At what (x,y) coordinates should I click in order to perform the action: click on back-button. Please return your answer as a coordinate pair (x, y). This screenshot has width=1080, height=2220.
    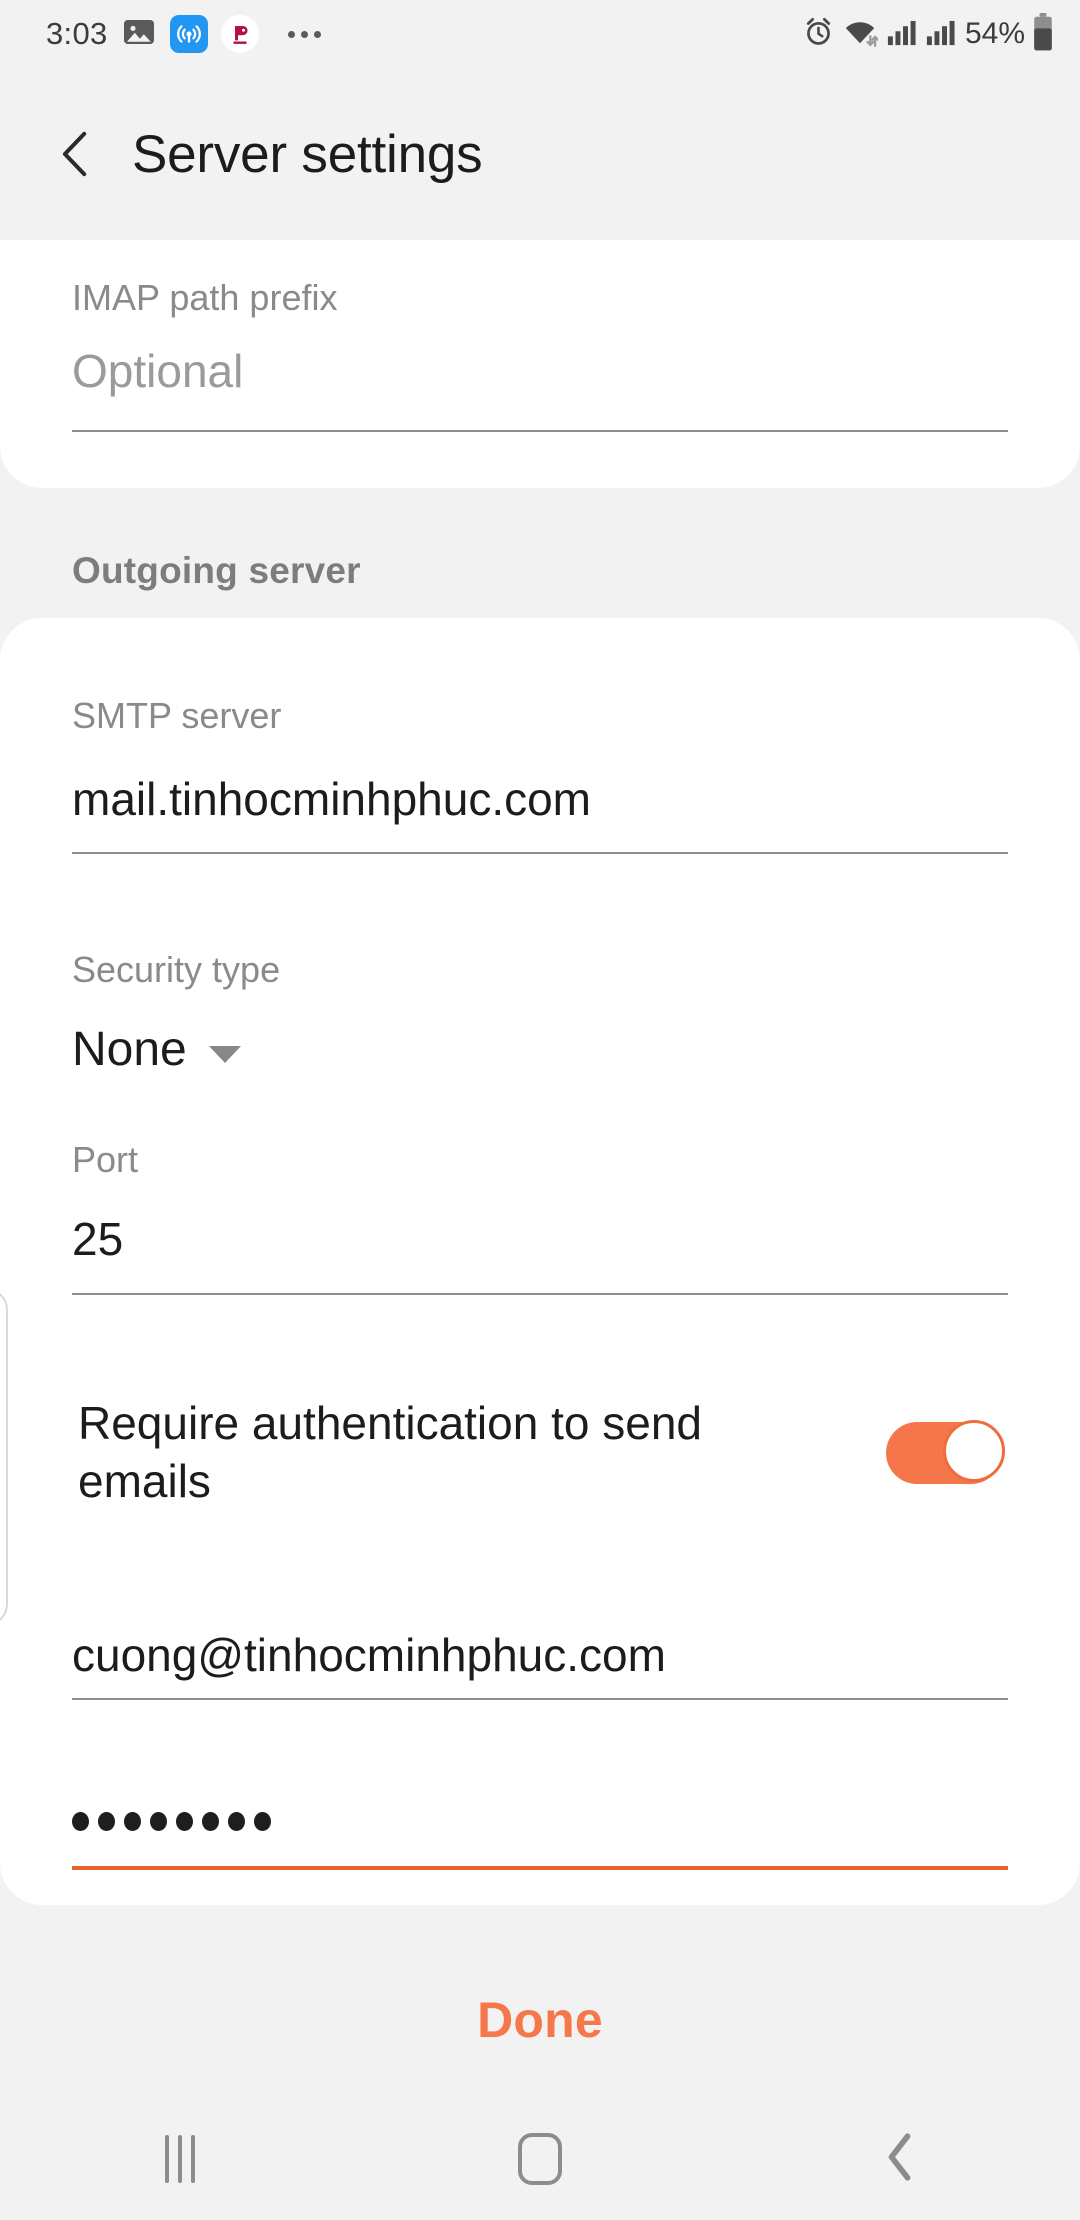
    Looking at the image, I should click on (75, 156).